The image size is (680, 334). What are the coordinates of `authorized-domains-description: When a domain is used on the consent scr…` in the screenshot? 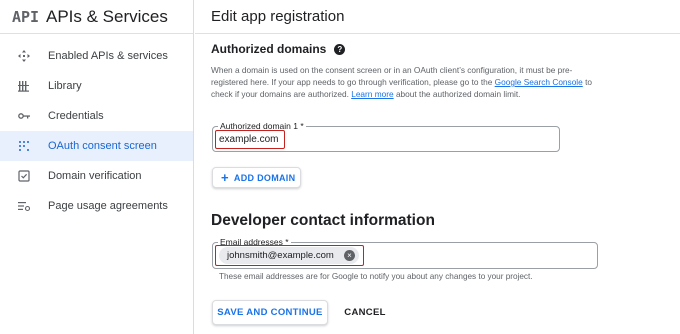 It's located at (406, 82).